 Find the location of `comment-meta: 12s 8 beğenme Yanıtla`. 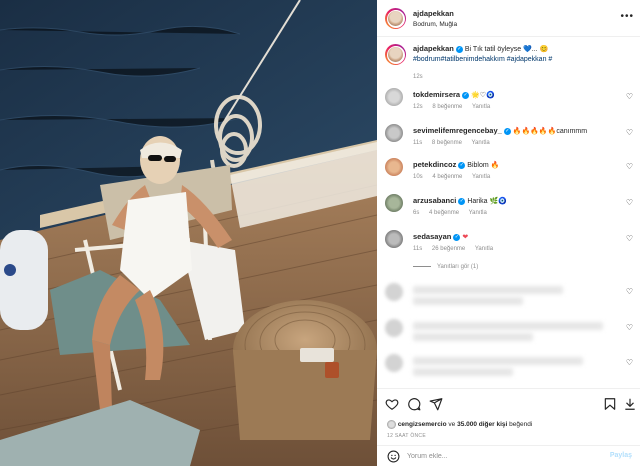

comment-meta: 12s 8 beğenme Yanıtla is located at coordinates (455, 107).